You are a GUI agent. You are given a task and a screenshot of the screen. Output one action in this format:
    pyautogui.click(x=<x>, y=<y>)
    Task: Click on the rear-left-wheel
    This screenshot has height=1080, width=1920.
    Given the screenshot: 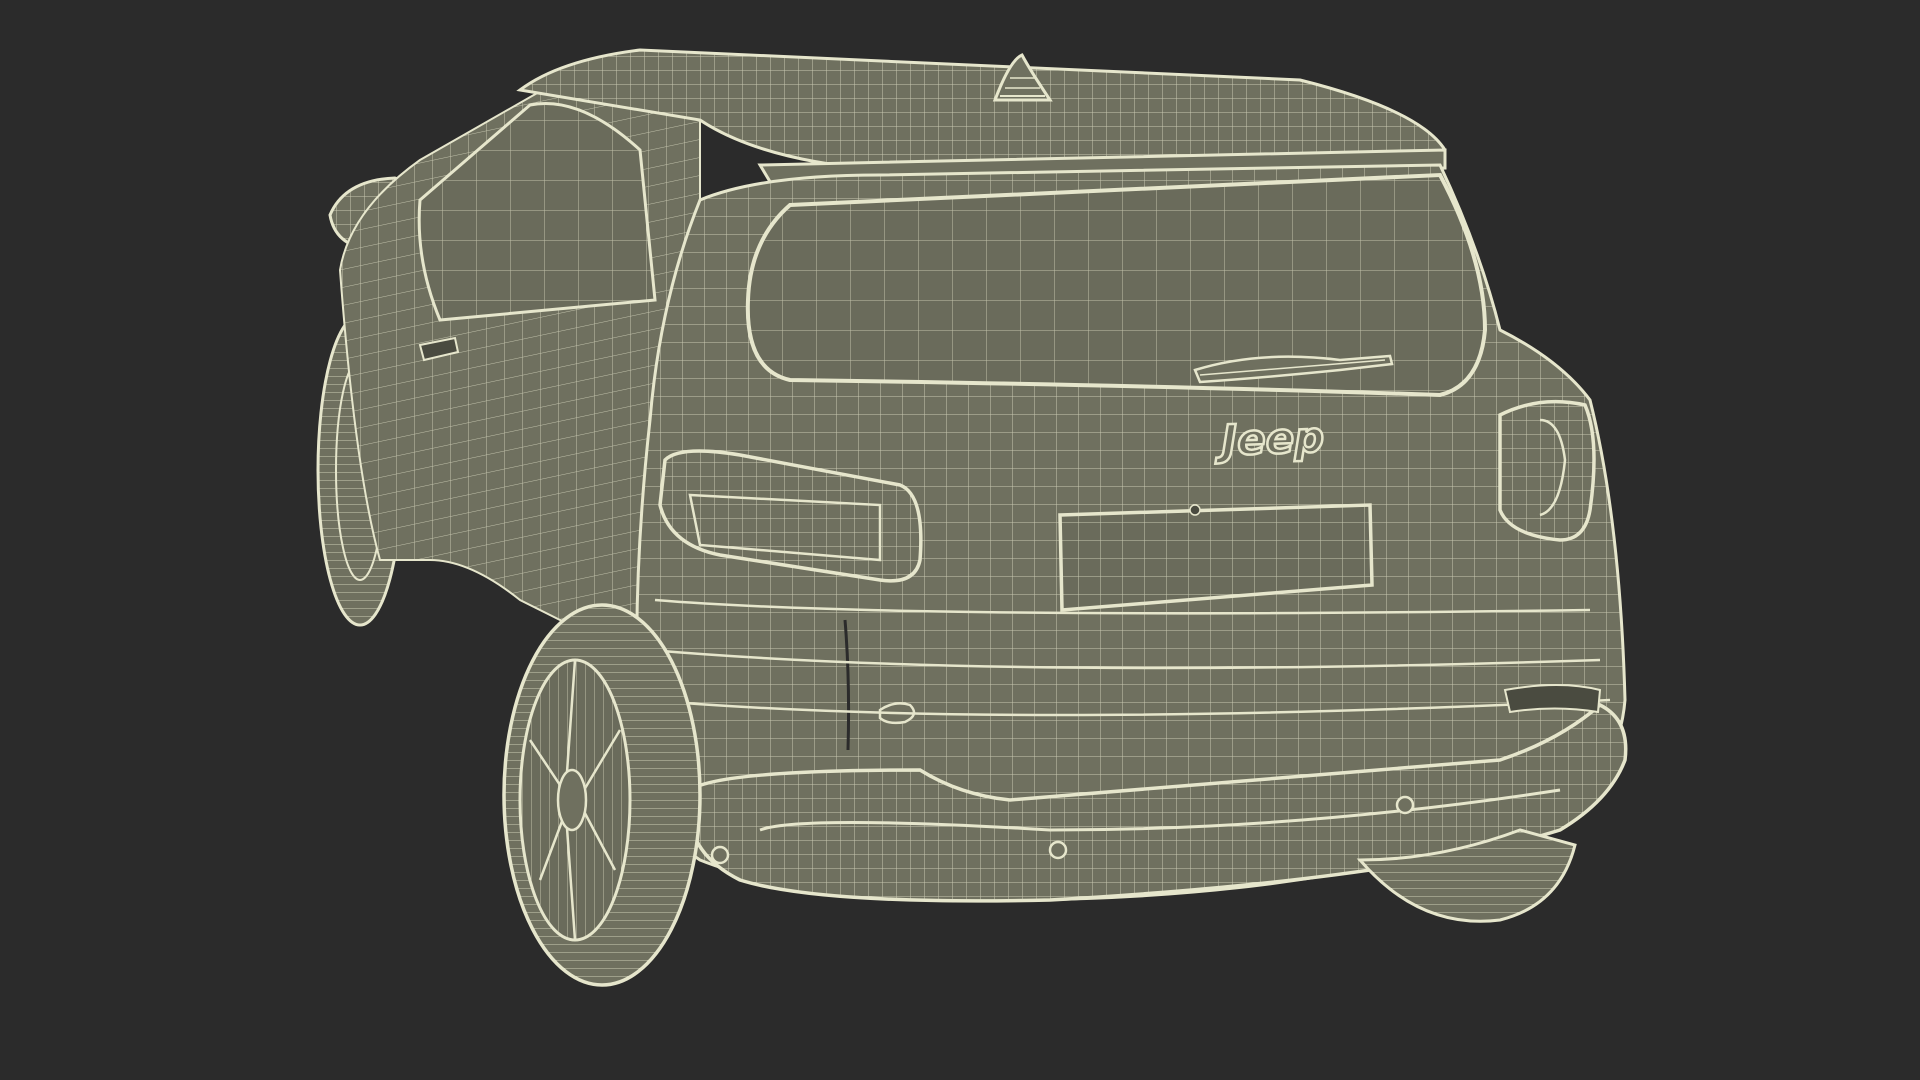 What is the action you would take?
    pyautogui.click(x=602, y=795)
    